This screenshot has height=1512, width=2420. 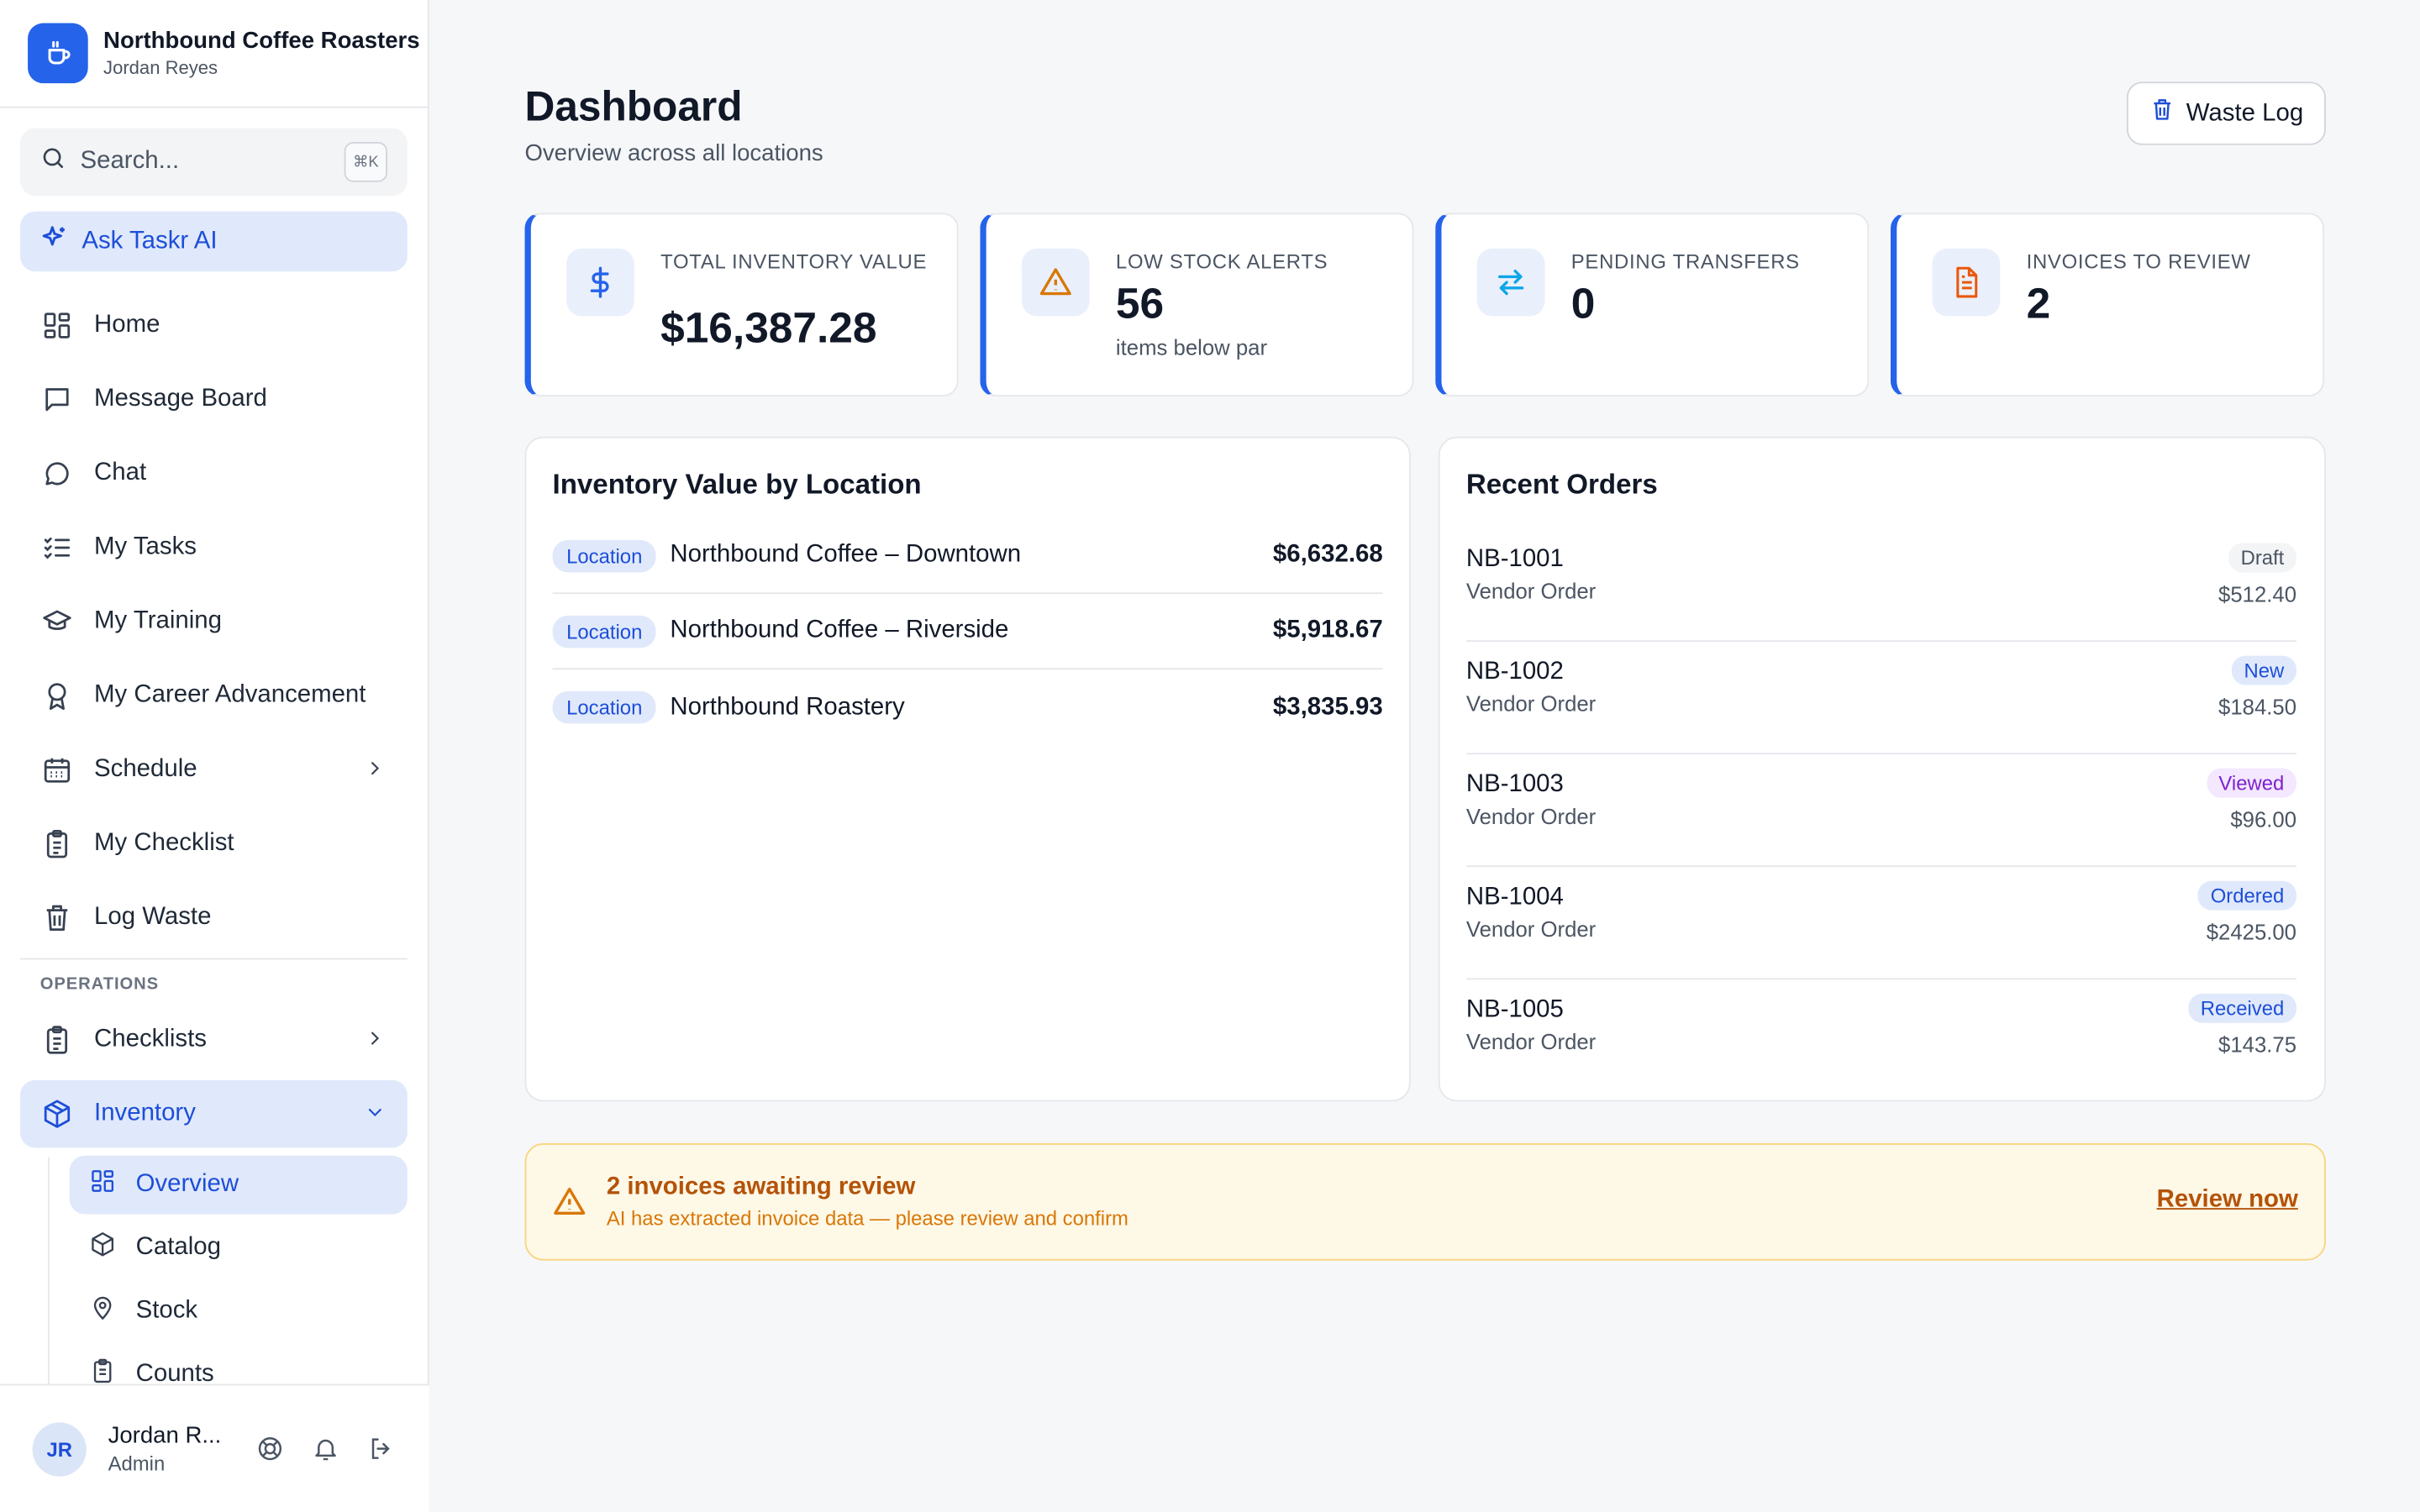 I want to click on location-name: Northbound Coffee – Downtown, so click(x=846, y=554).